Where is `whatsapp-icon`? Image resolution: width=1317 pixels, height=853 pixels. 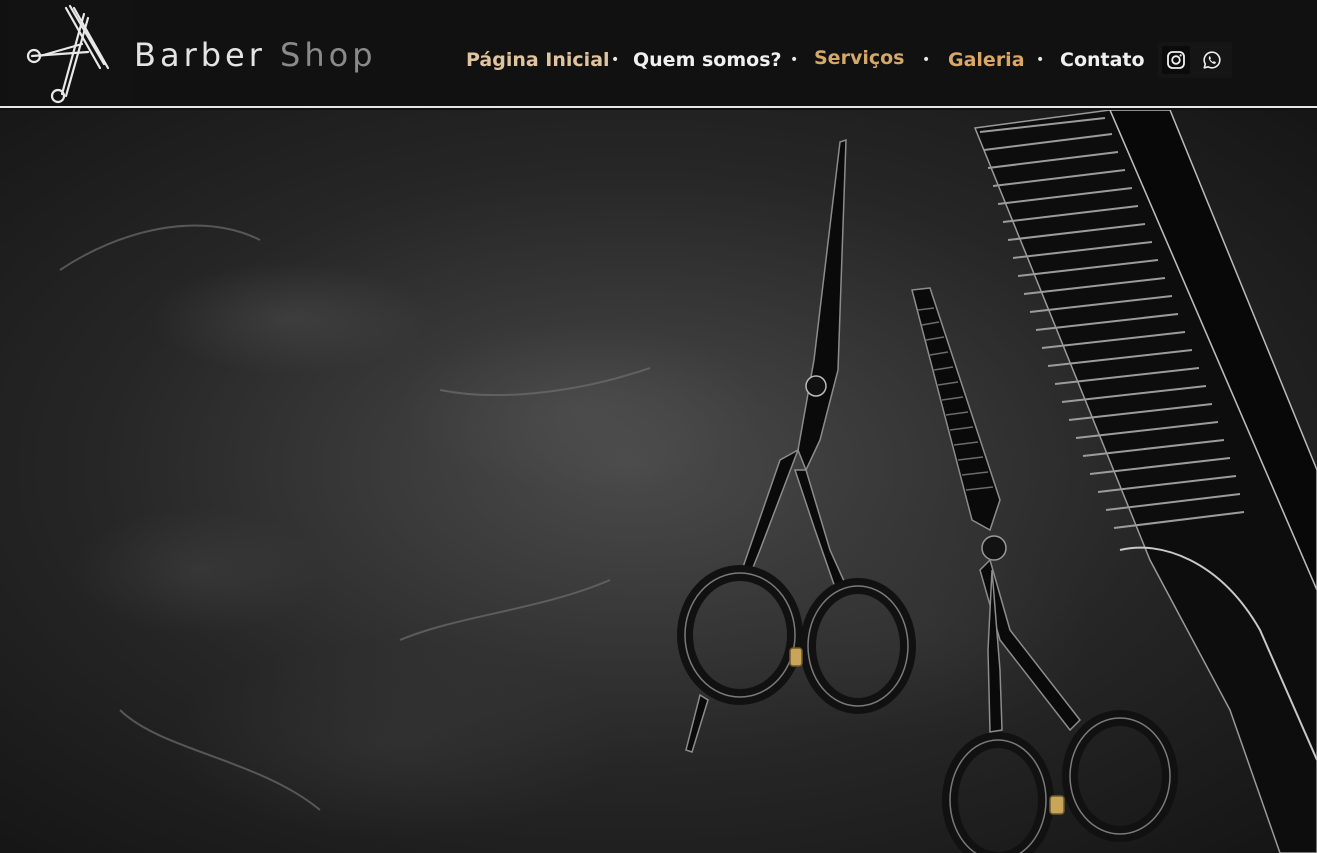
whatsapp-icon is located at coordinates (1212, 60).